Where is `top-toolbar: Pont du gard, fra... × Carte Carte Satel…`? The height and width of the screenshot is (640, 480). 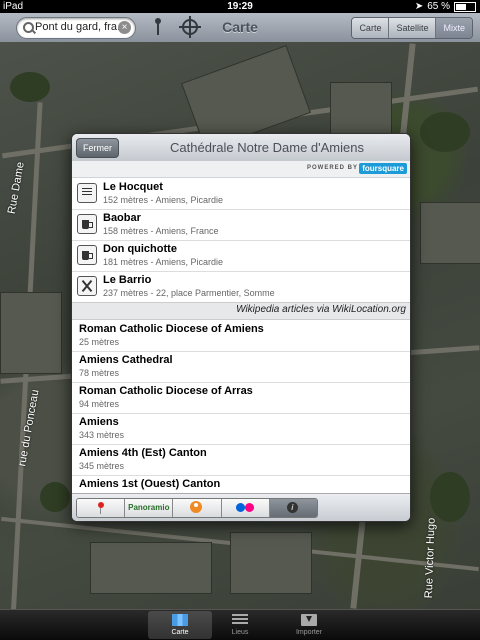
top-toolbar: Pont du gard, fra... × Carte Carte Satel… is located at coordinates (240, 28).